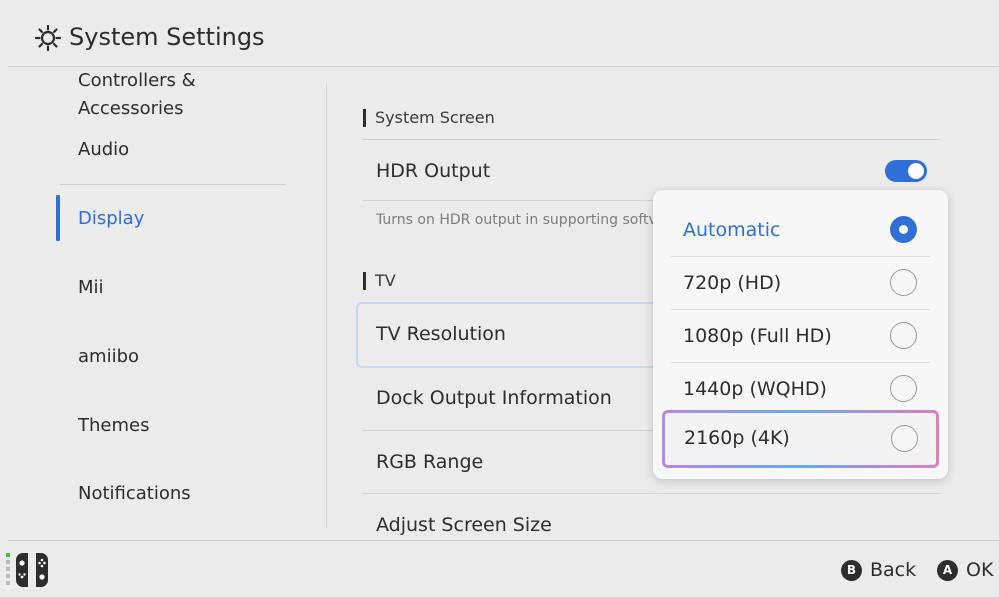  What do you see at coordinates (173, 294) in the screenshot?
I see `sidebar-item-mii: Mii` at bounding box center [173, 294].